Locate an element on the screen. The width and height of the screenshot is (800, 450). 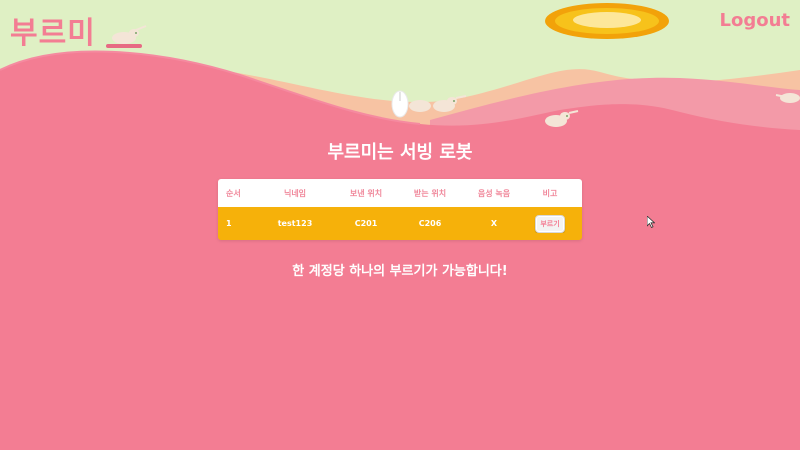
row-action-cell: 부르기 is located at coordinates (550, 223).